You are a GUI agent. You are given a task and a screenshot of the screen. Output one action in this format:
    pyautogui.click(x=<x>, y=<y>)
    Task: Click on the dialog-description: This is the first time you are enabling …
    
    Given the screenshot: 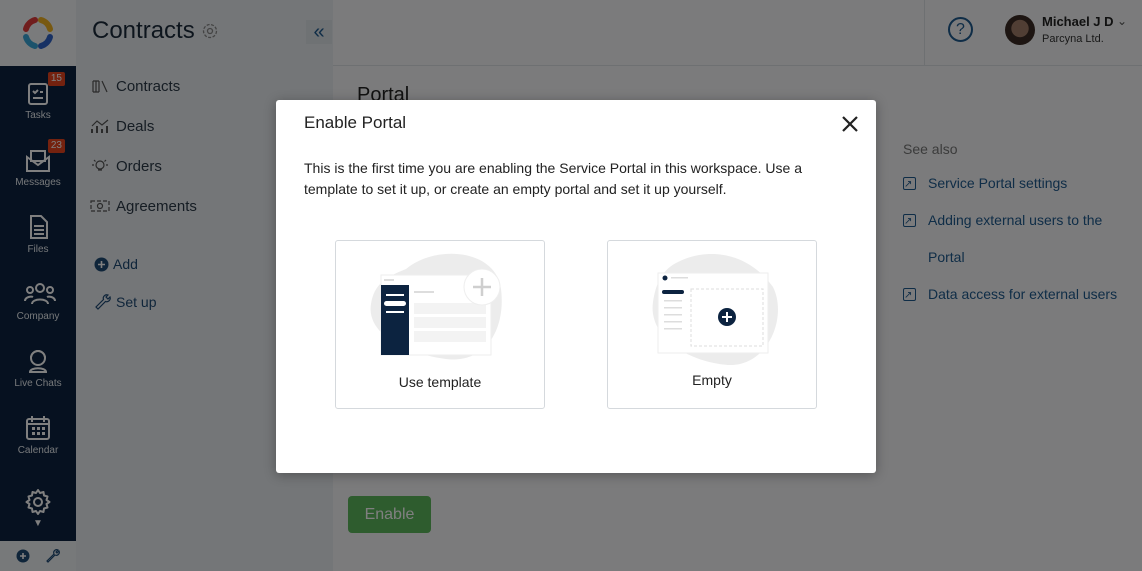 What is the action you would take?
    pyautogui.click(x=553, y=178)
    